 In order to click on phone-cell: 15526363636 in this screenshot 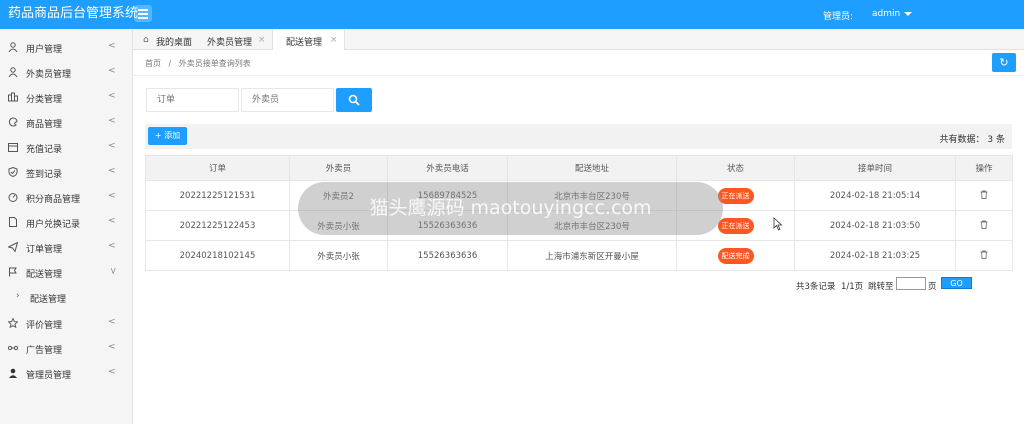, I will do `click(447, 255)`.